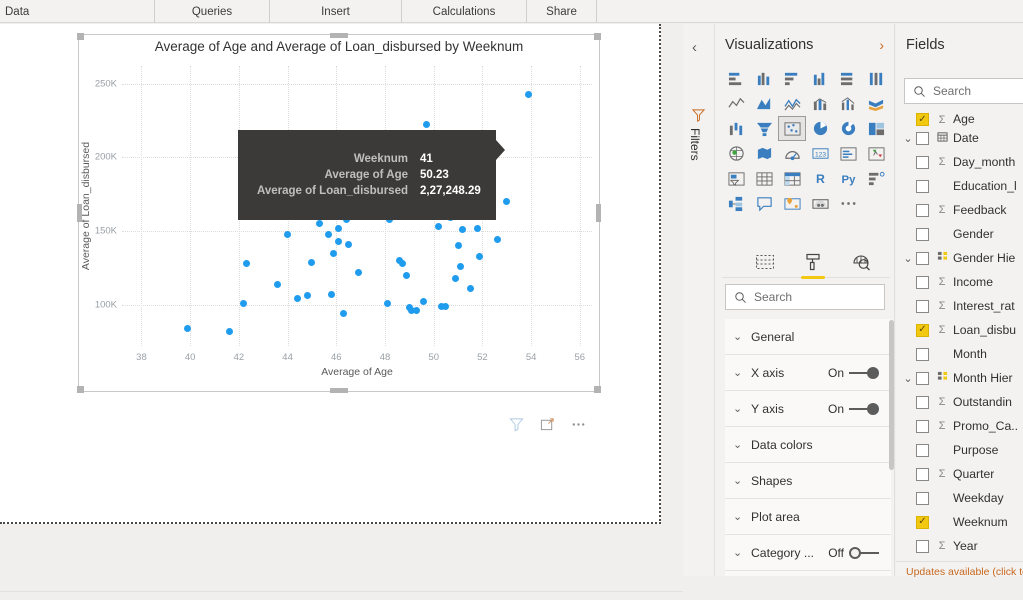 The image size is (1023, 600). What do you see at coordinates (813, 264) in the screenshot?
I see `format-tab` at bounding box center [813, 264].